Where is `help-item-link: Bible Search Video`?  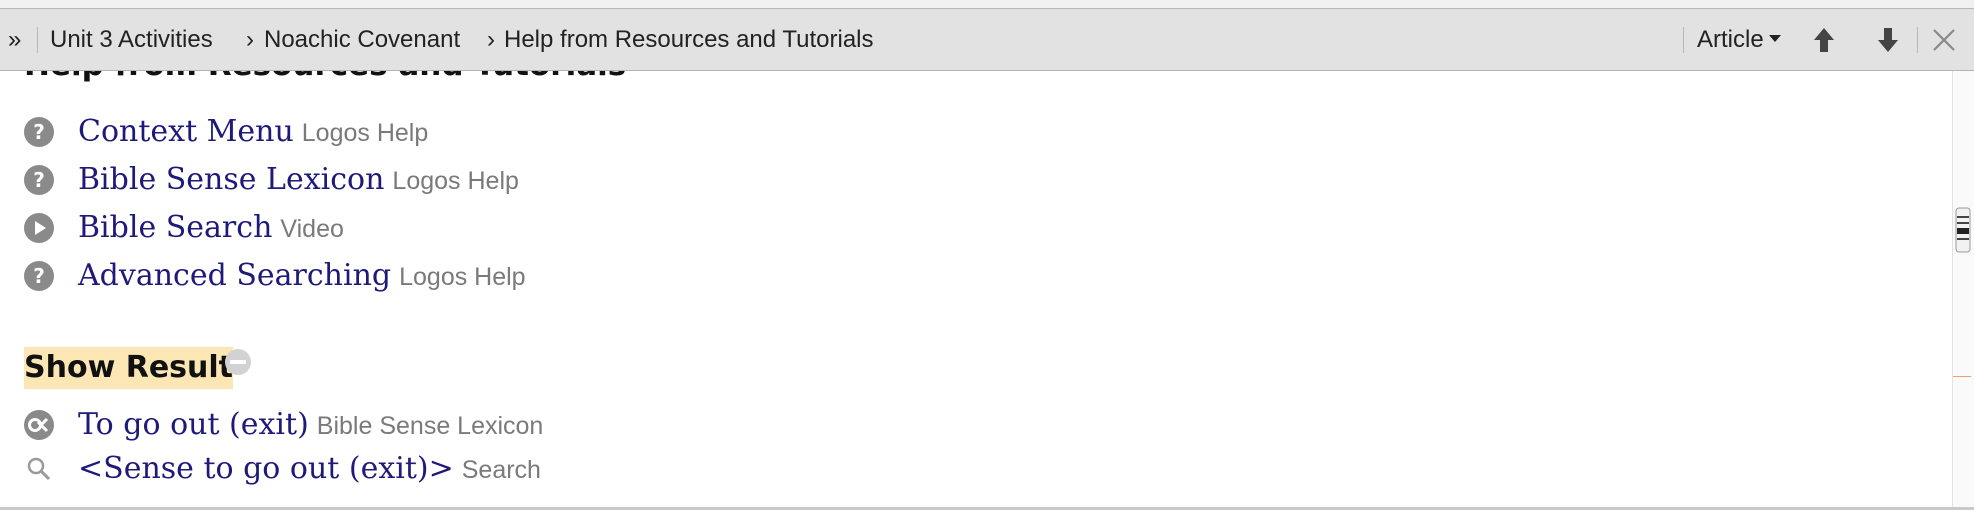 help-item-link: Bible Search Video is located at coordinates (211, 228).